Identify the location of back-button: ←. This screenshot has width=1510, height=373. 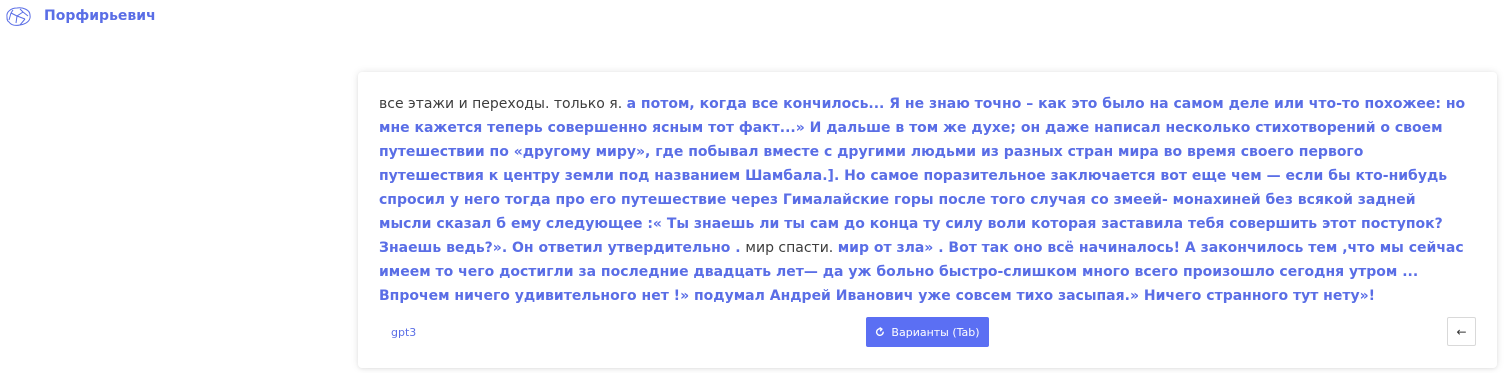
(1461, 331).